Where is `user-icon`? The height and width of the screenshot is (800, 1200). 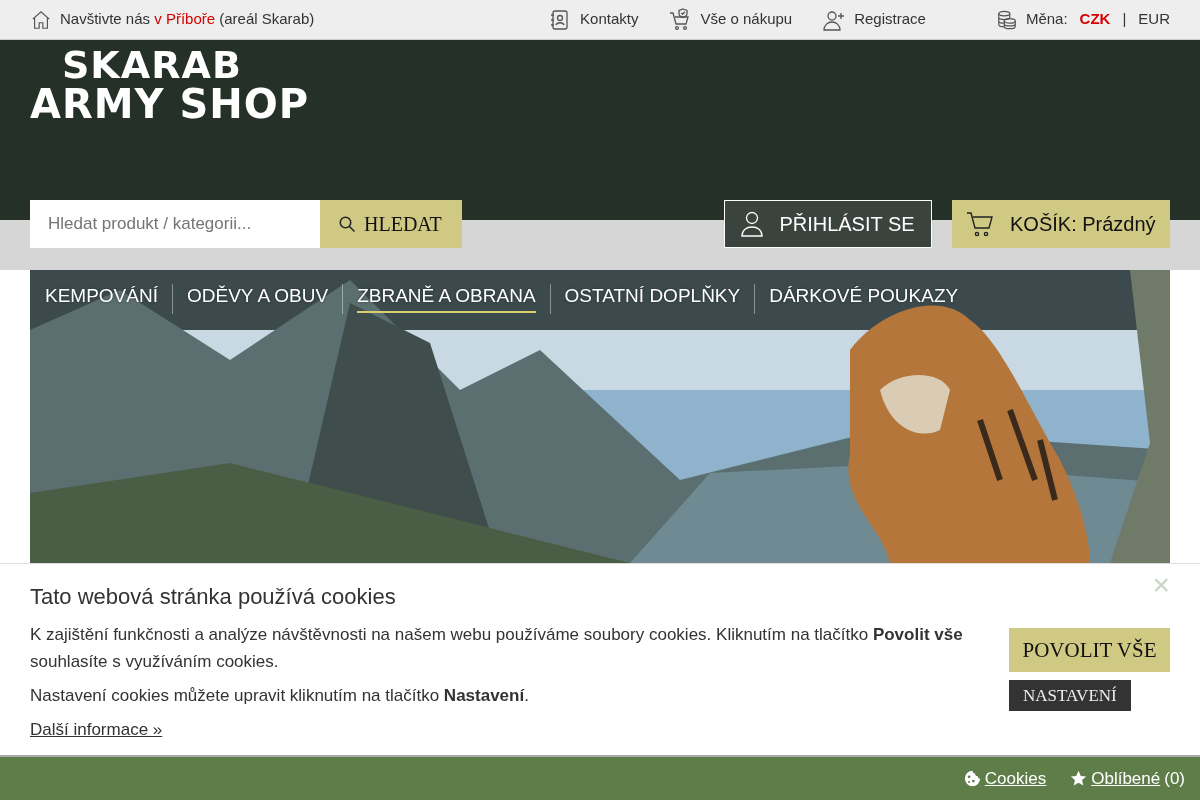 user-icon is located at coordinates (752, 224).